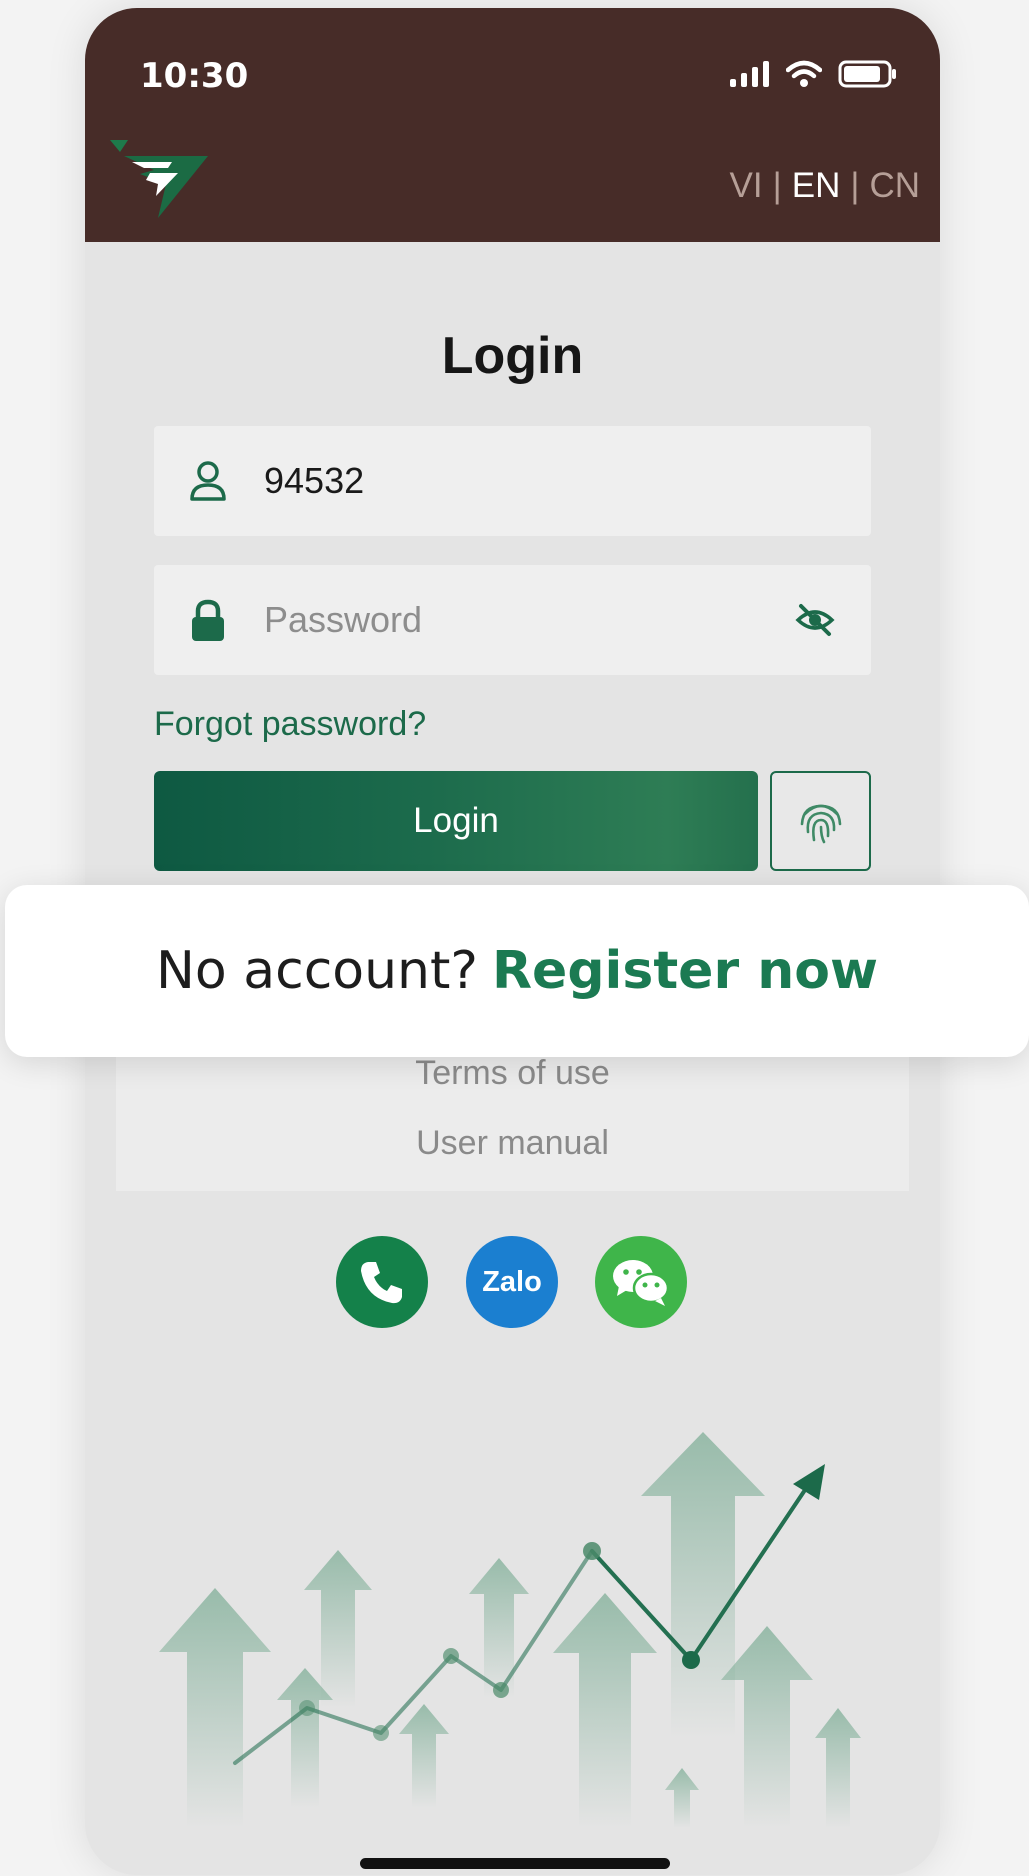 The width and height of the screenshot is (1029, 1876). I want to click on username-input, so click(514, 481).